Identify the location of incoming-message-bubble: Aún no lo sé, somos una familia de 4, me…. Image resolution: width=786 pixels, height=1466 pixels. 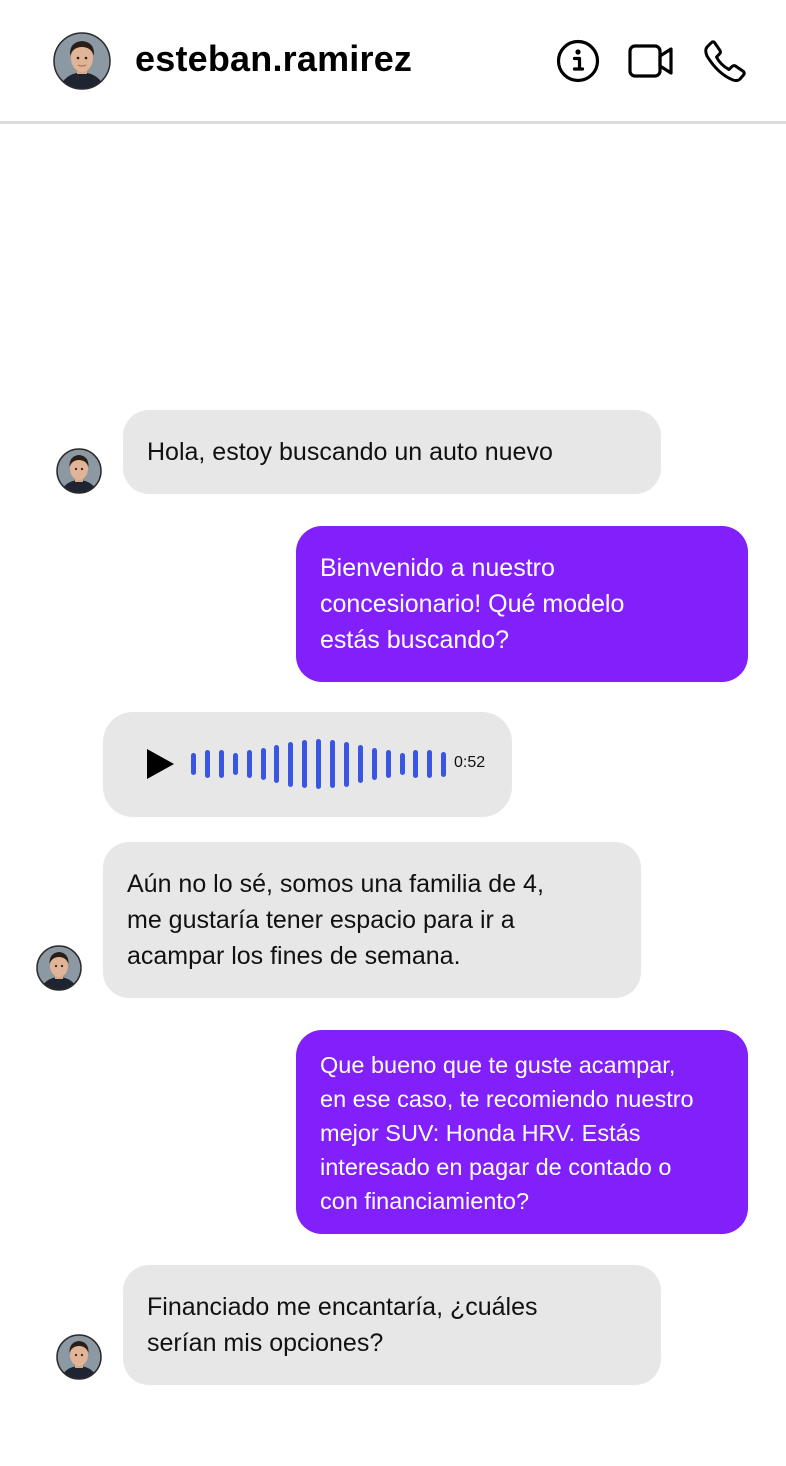
(372, 920).